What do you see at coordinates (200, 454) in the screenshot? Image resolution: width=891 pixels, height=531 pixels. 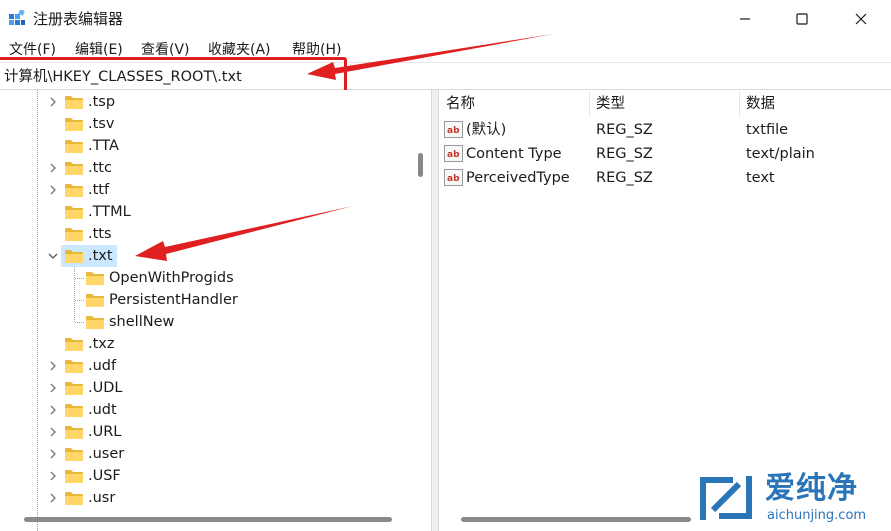 I see `tree-item: .user` at bounding box center [200, 454].